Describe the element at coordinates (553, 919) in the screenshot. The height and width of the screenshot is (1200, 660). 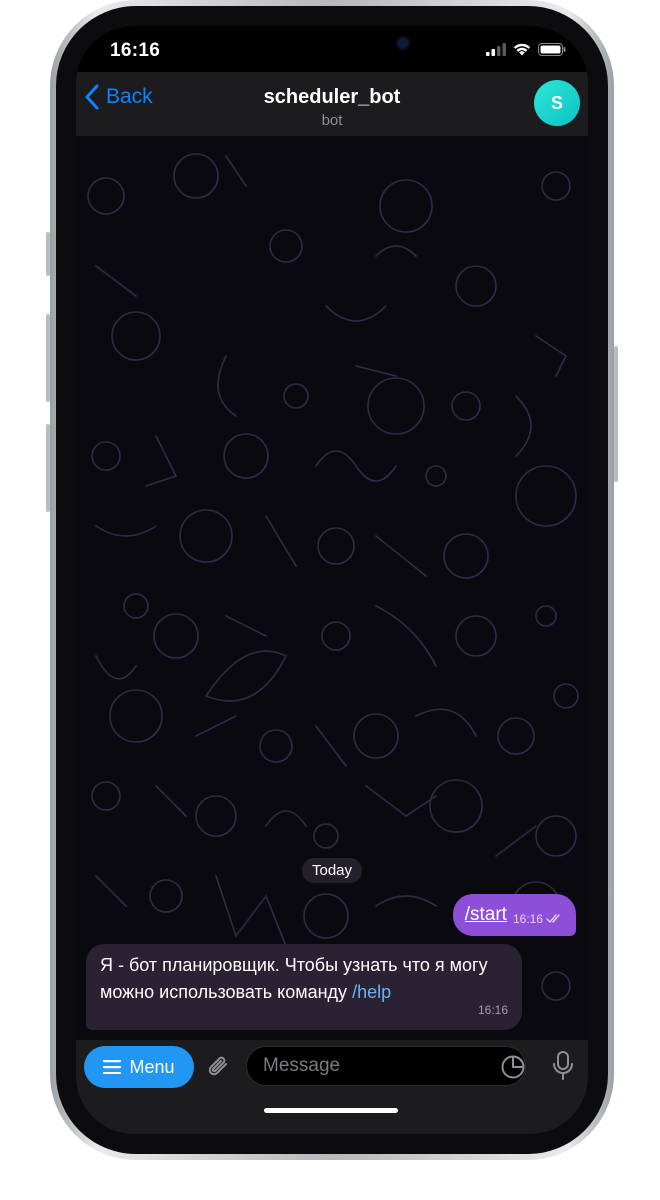
I see `double-check-read-icon` at that location.